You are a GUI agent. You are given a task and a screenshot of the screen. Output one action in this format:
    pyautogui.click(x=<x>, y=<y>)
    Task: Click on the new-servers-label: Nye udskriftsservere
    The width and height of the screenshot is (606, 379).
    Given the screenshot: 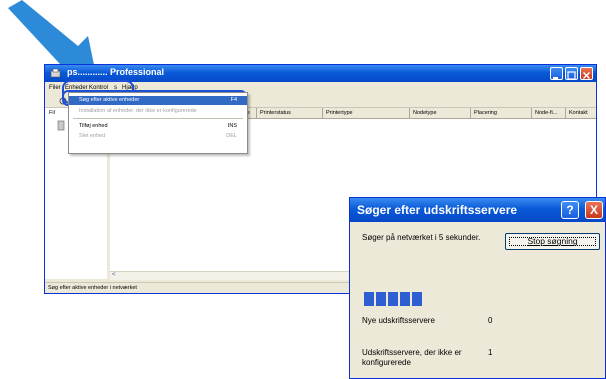 What is the action you would take?
    pyautogui.click(x=398, y=320)
    